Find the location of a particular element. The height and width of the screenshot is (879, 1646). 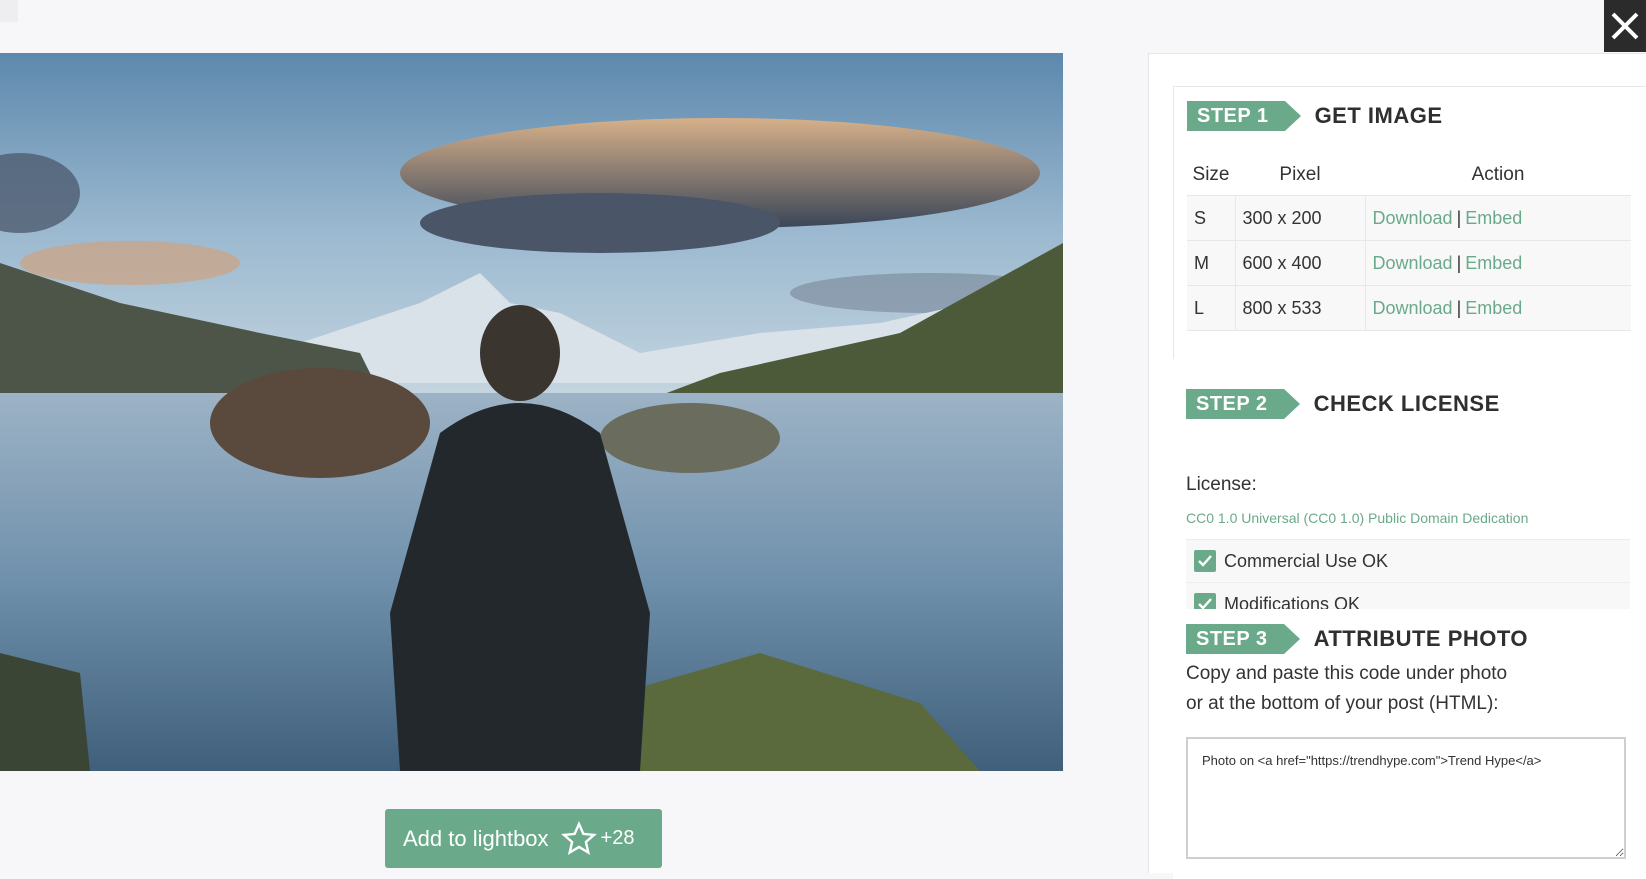

step2-header: STEP 2 CHECK LICENSE is located at coordinates (1343, 404).